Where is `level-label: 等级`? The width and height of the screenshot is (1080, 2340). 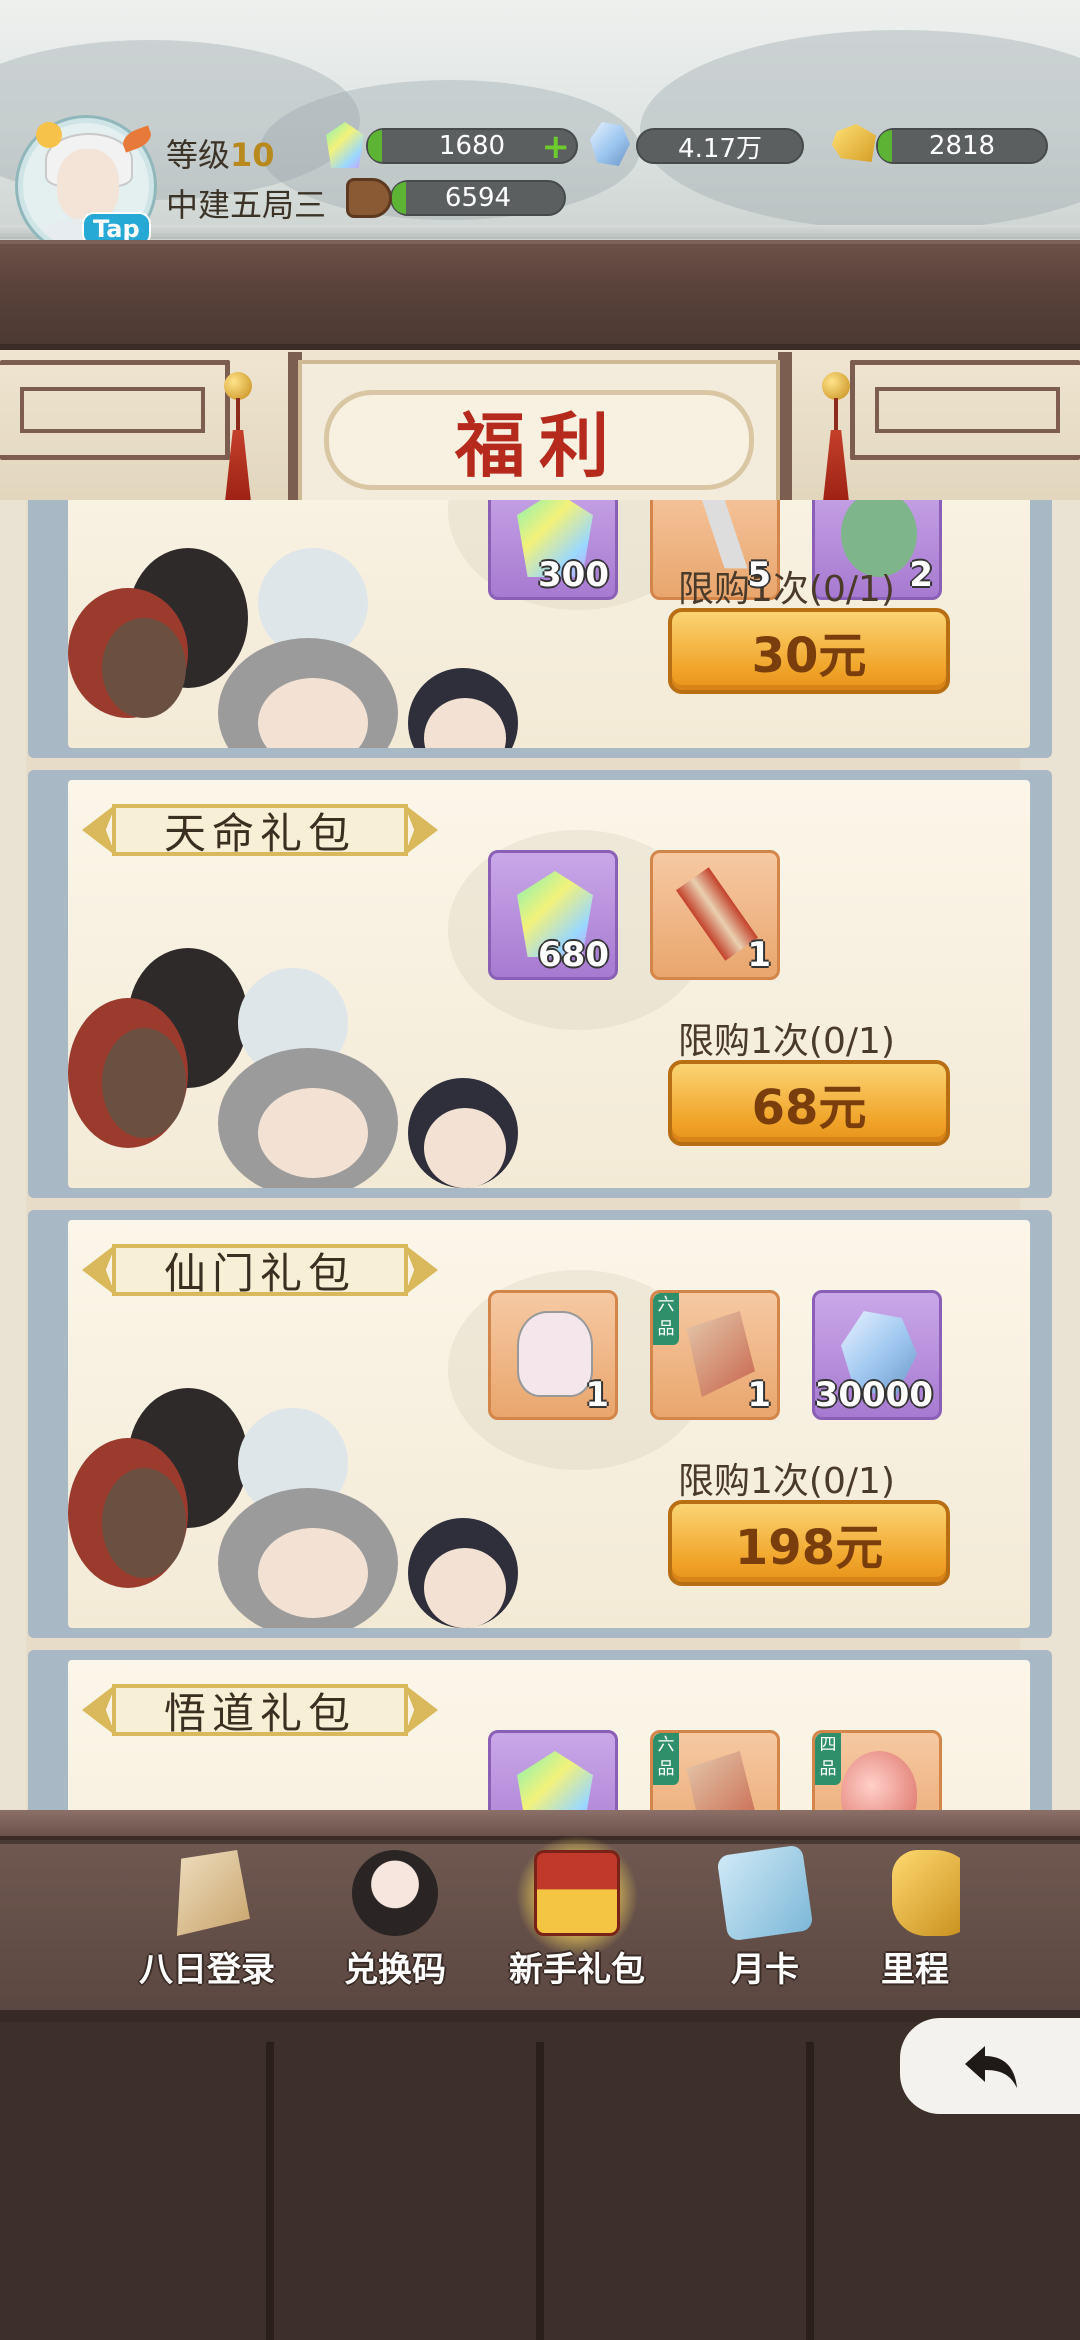
level-label: 等级 is located at coordinates (198, 155).